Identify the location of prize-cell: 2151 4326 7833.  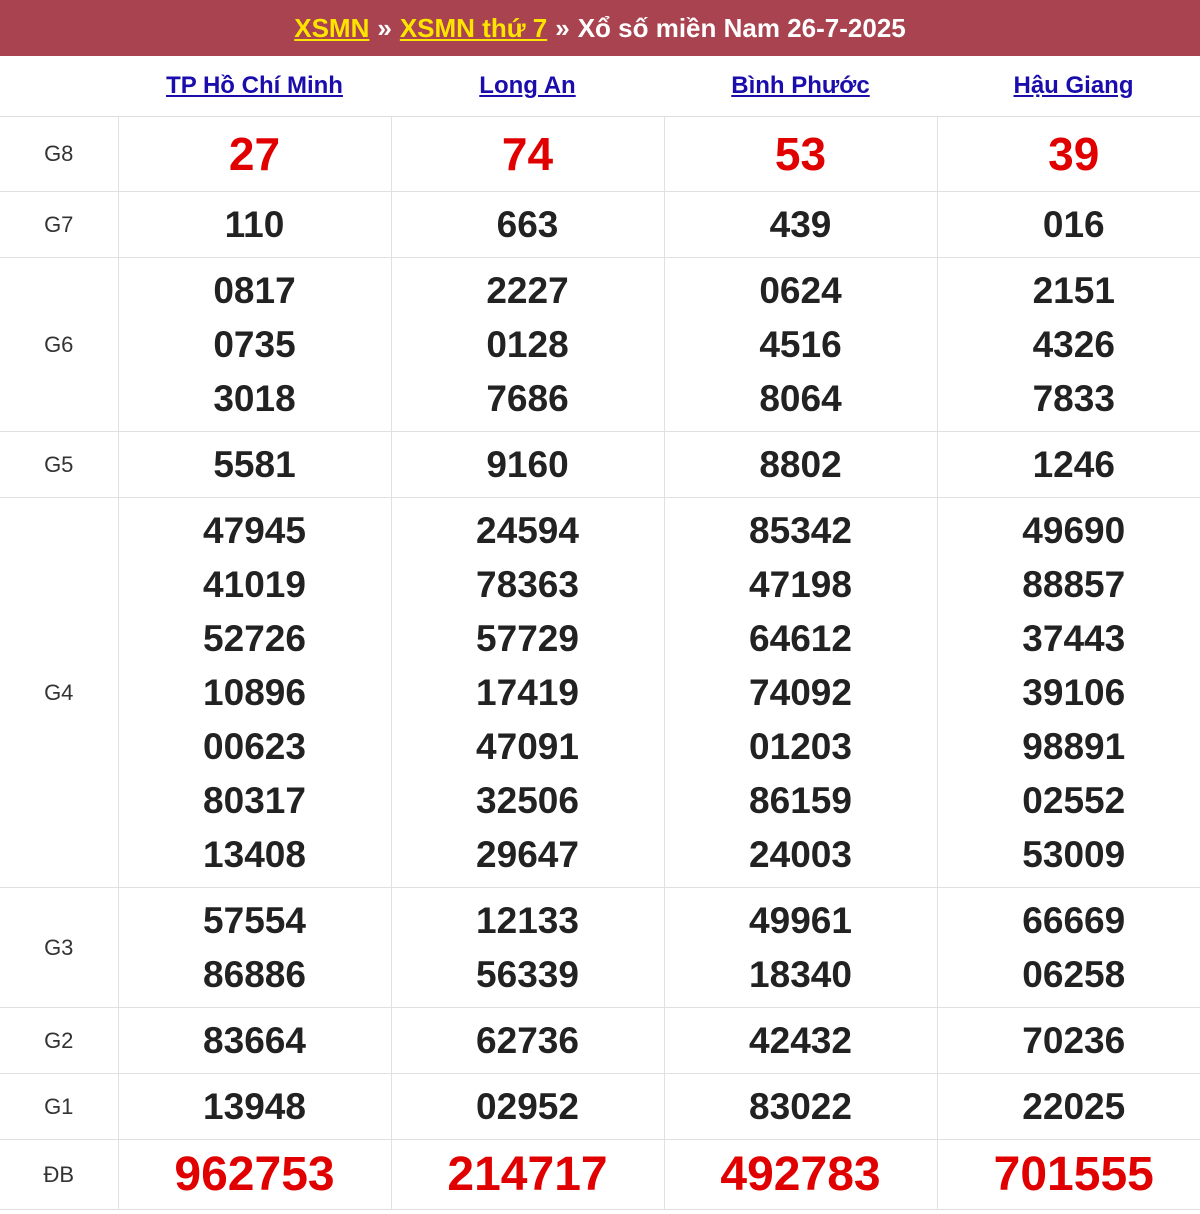
(1068, 344).